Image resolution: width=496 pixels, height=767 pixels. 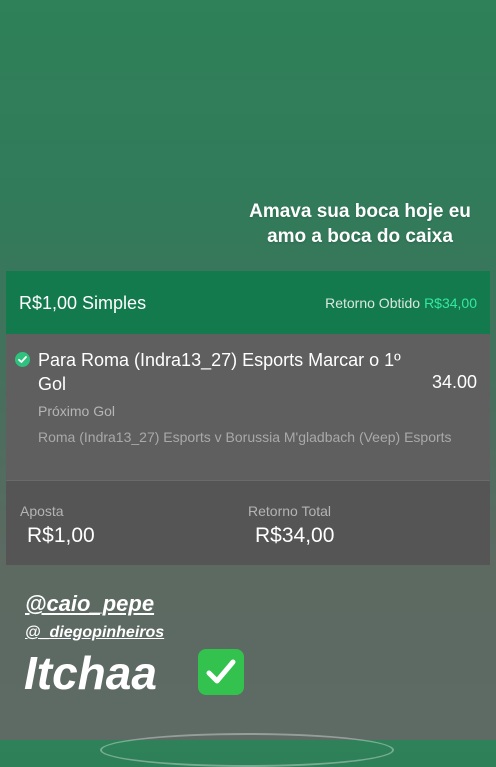 I want to click on stake-label: Aposta, so click(x=42, y=511).